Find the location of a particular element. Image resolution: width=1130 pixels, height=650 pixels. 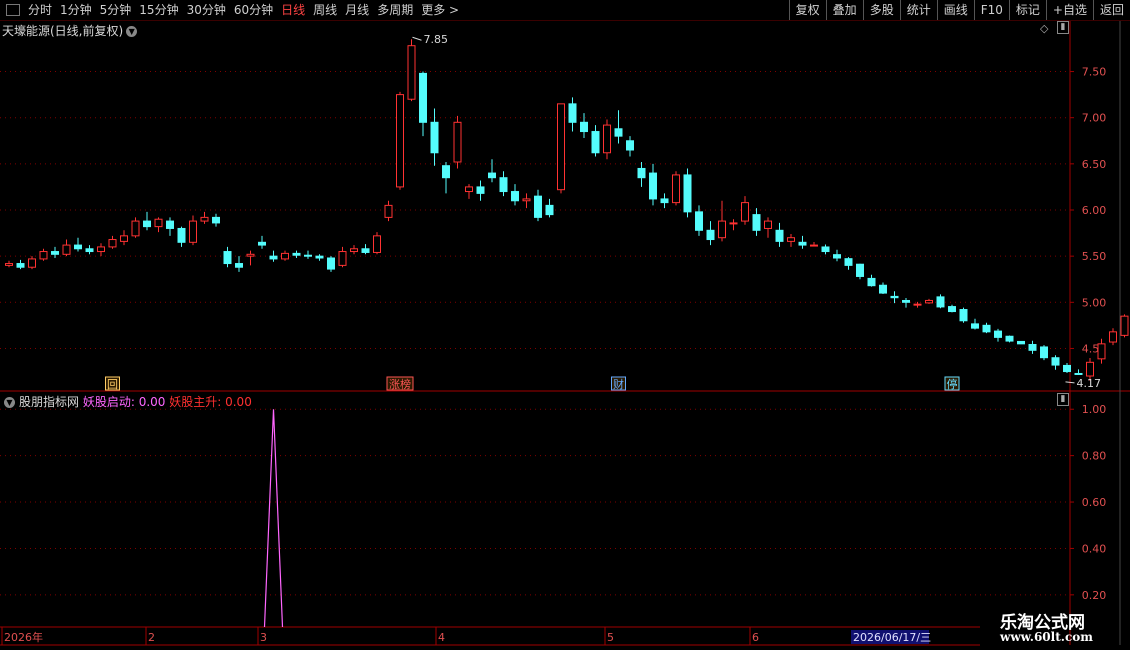

event-marker-label: 停 is located at coordinates (952, 384).